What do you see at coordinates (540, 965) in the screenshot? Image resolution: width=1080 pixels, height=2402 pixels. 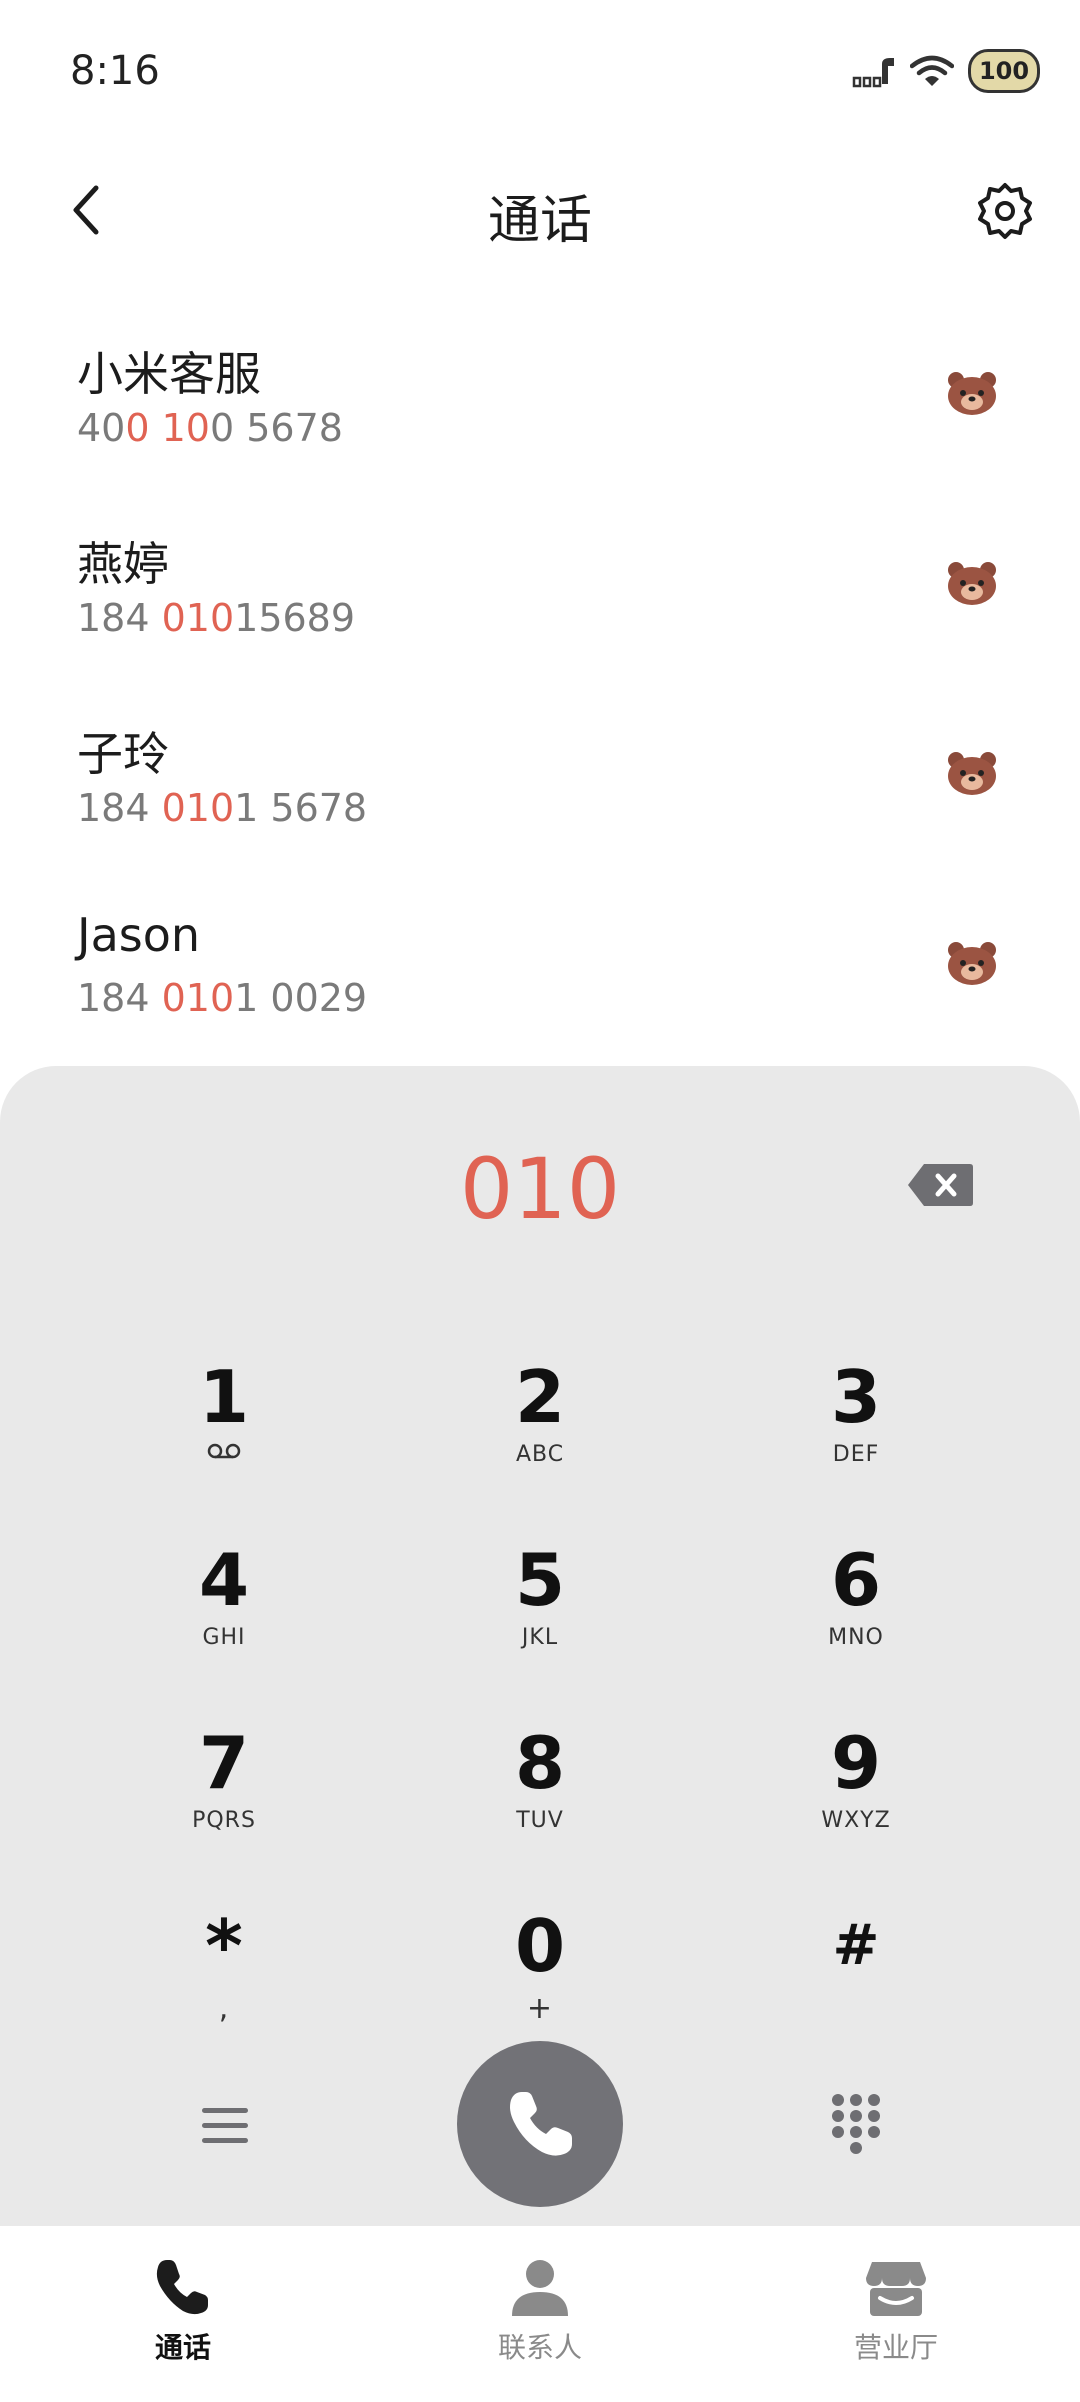 I see `contact-item: Jason 184 0101 0029` at bounding box center [540, 965].